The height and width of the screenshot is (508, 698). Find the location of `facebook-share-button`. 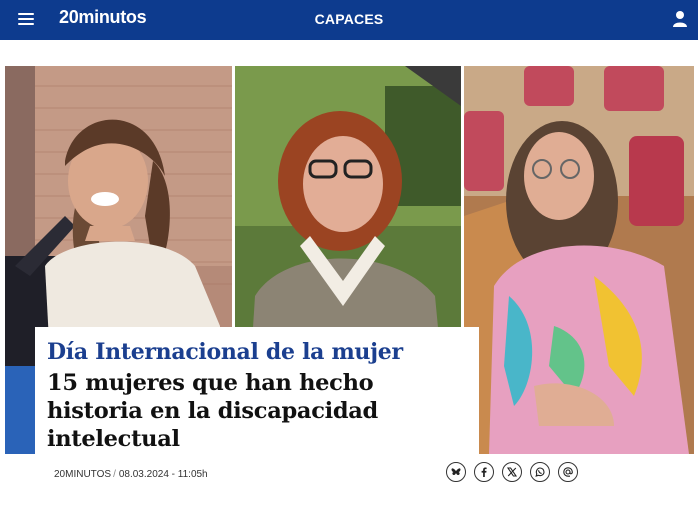

facebook-share-button is located at coordinates (484, 472).